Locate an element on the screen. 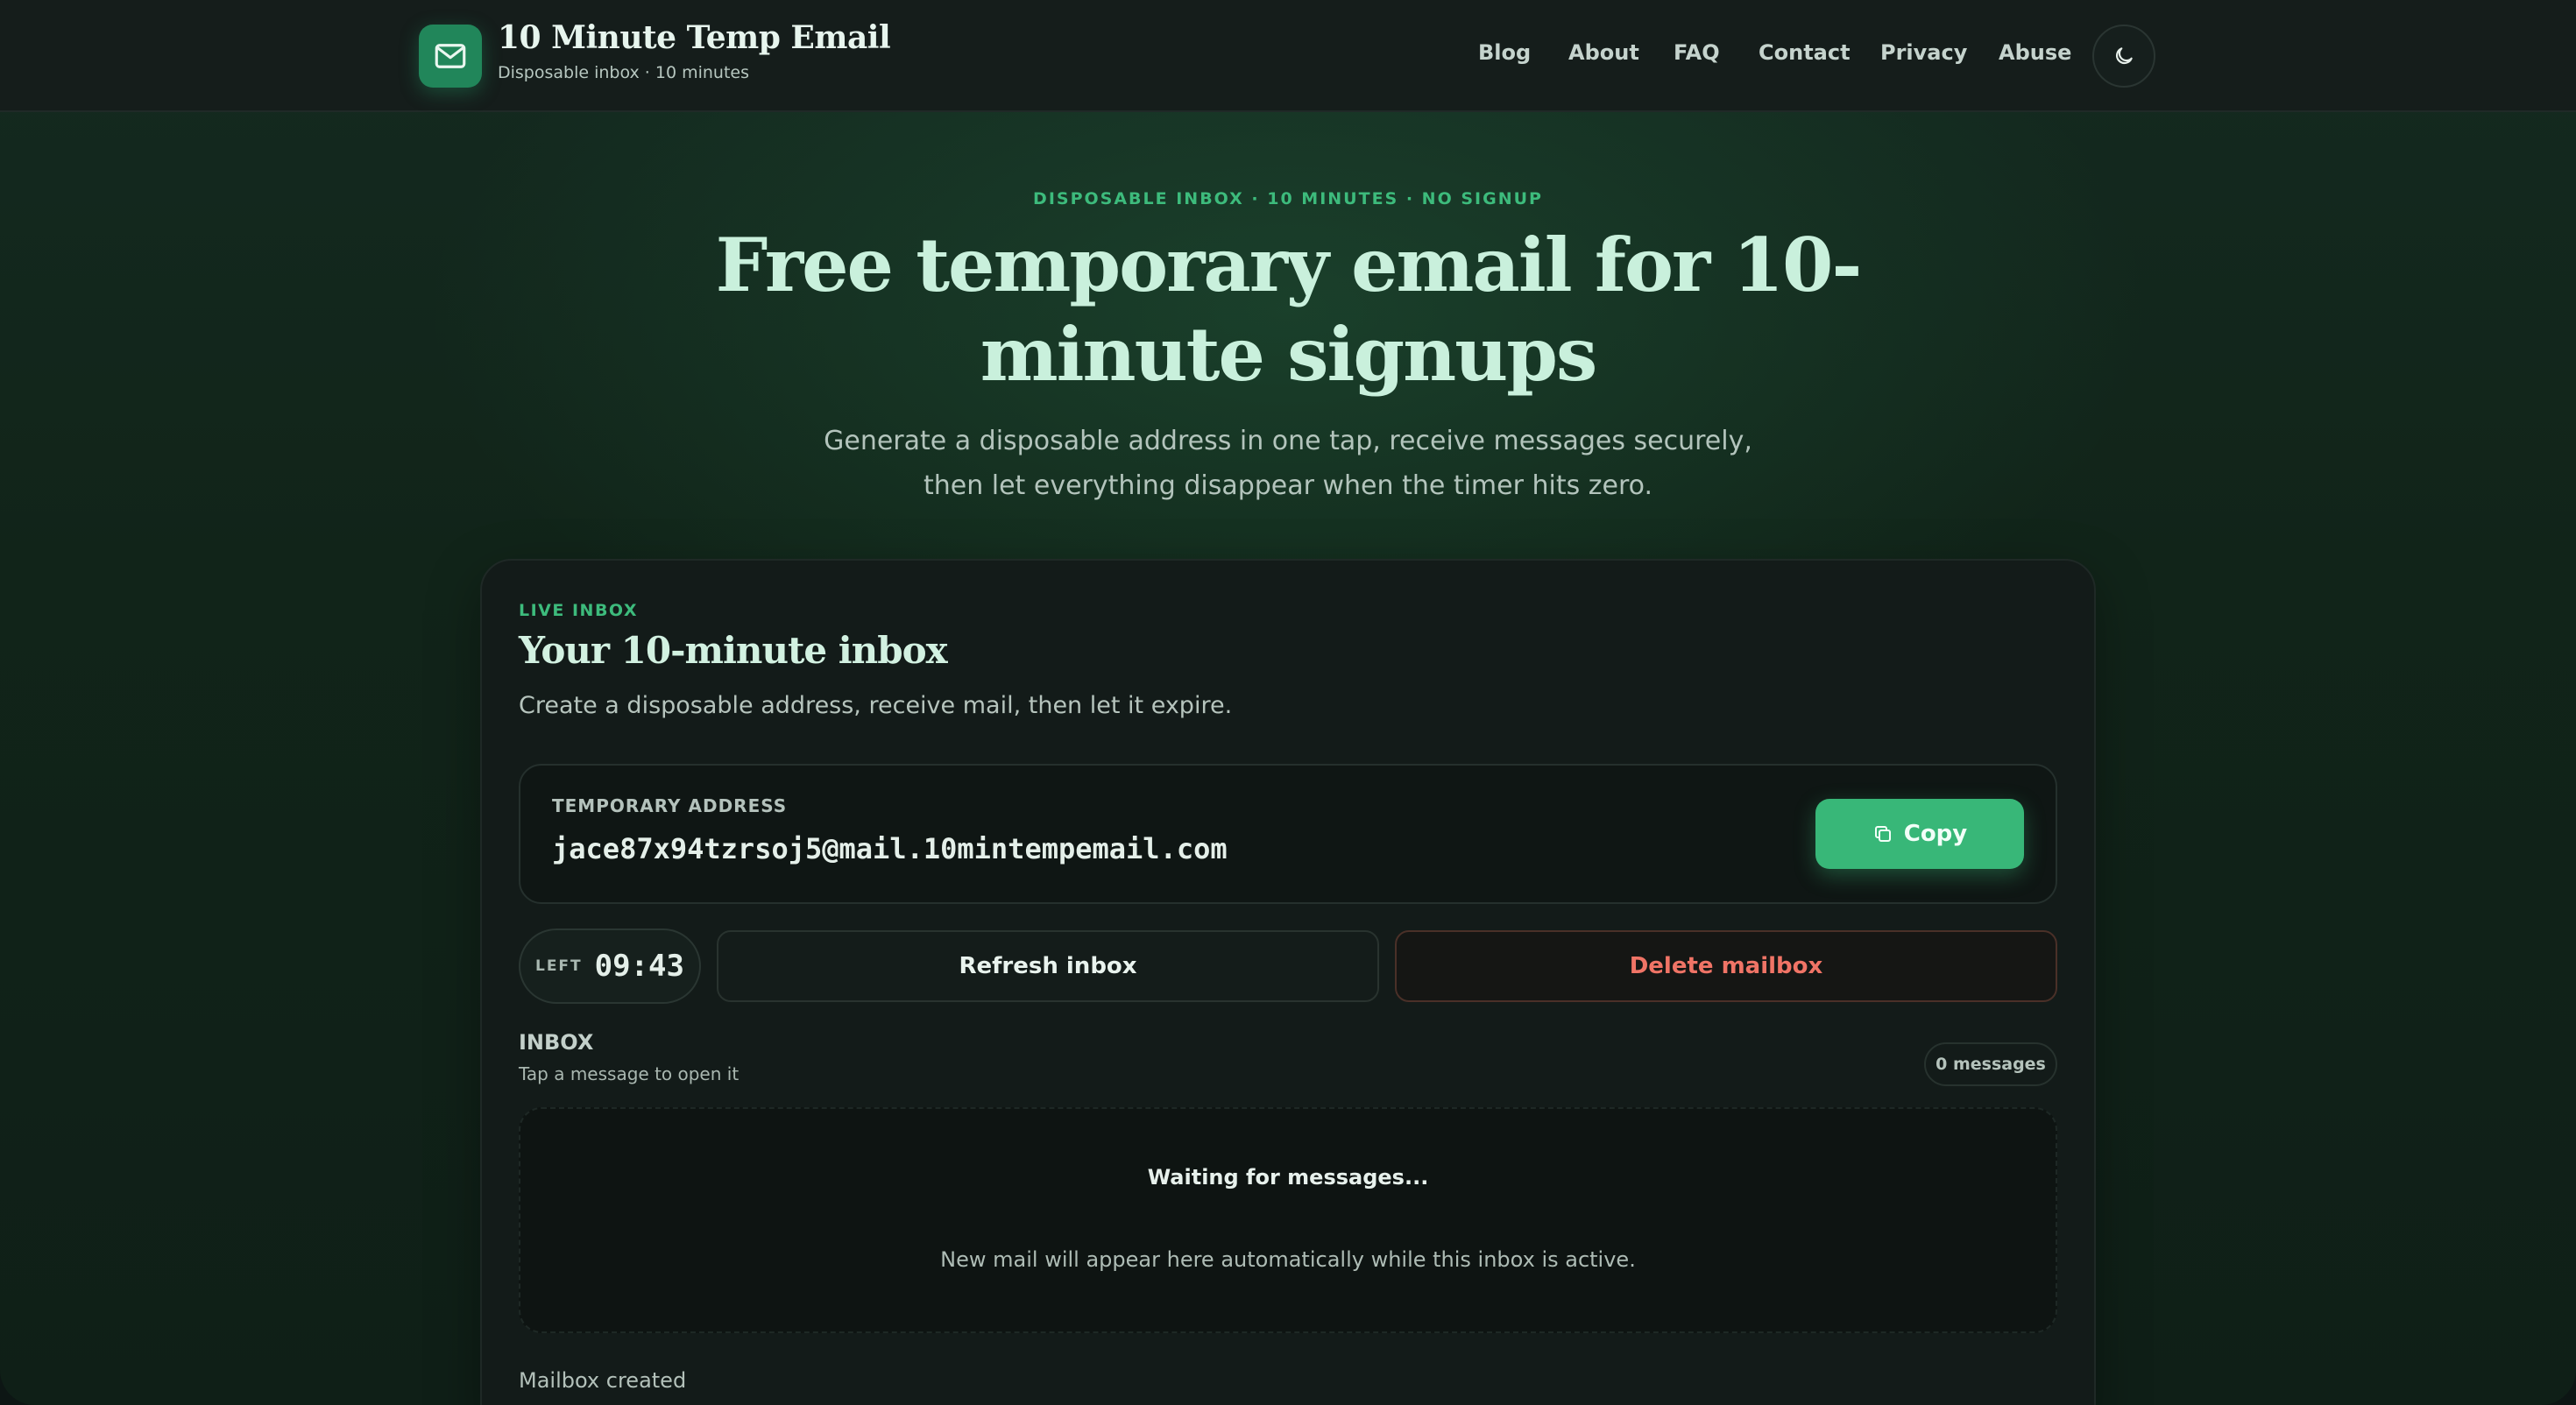 This screenshot has height=1405, width=2576. message-count-badge: 0 messages is located at coordinates (1990, 1064).